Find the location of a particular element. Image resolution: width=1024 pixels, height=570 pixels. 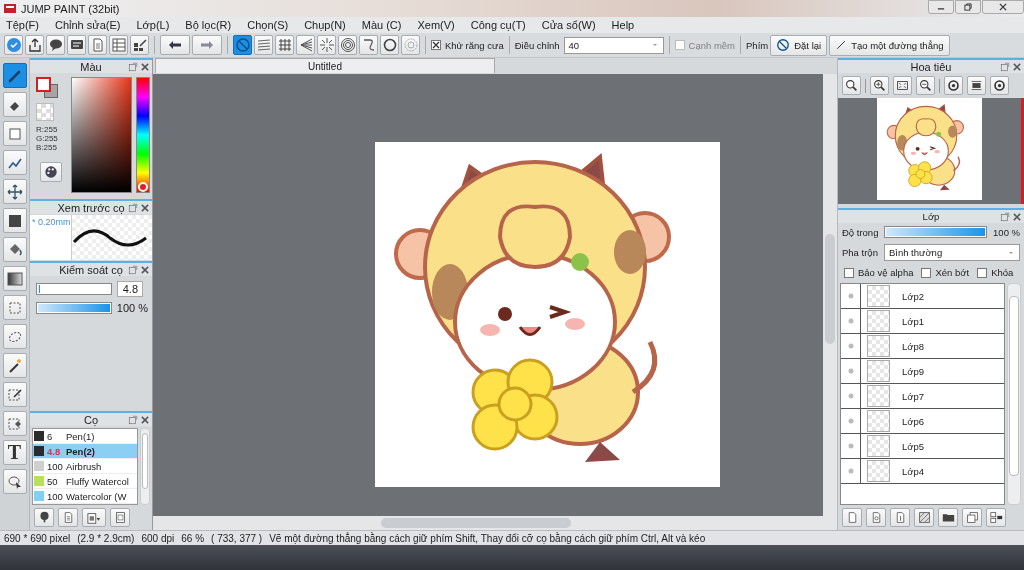

menu-item: Xem(V) is located at coordinates (436, 25).